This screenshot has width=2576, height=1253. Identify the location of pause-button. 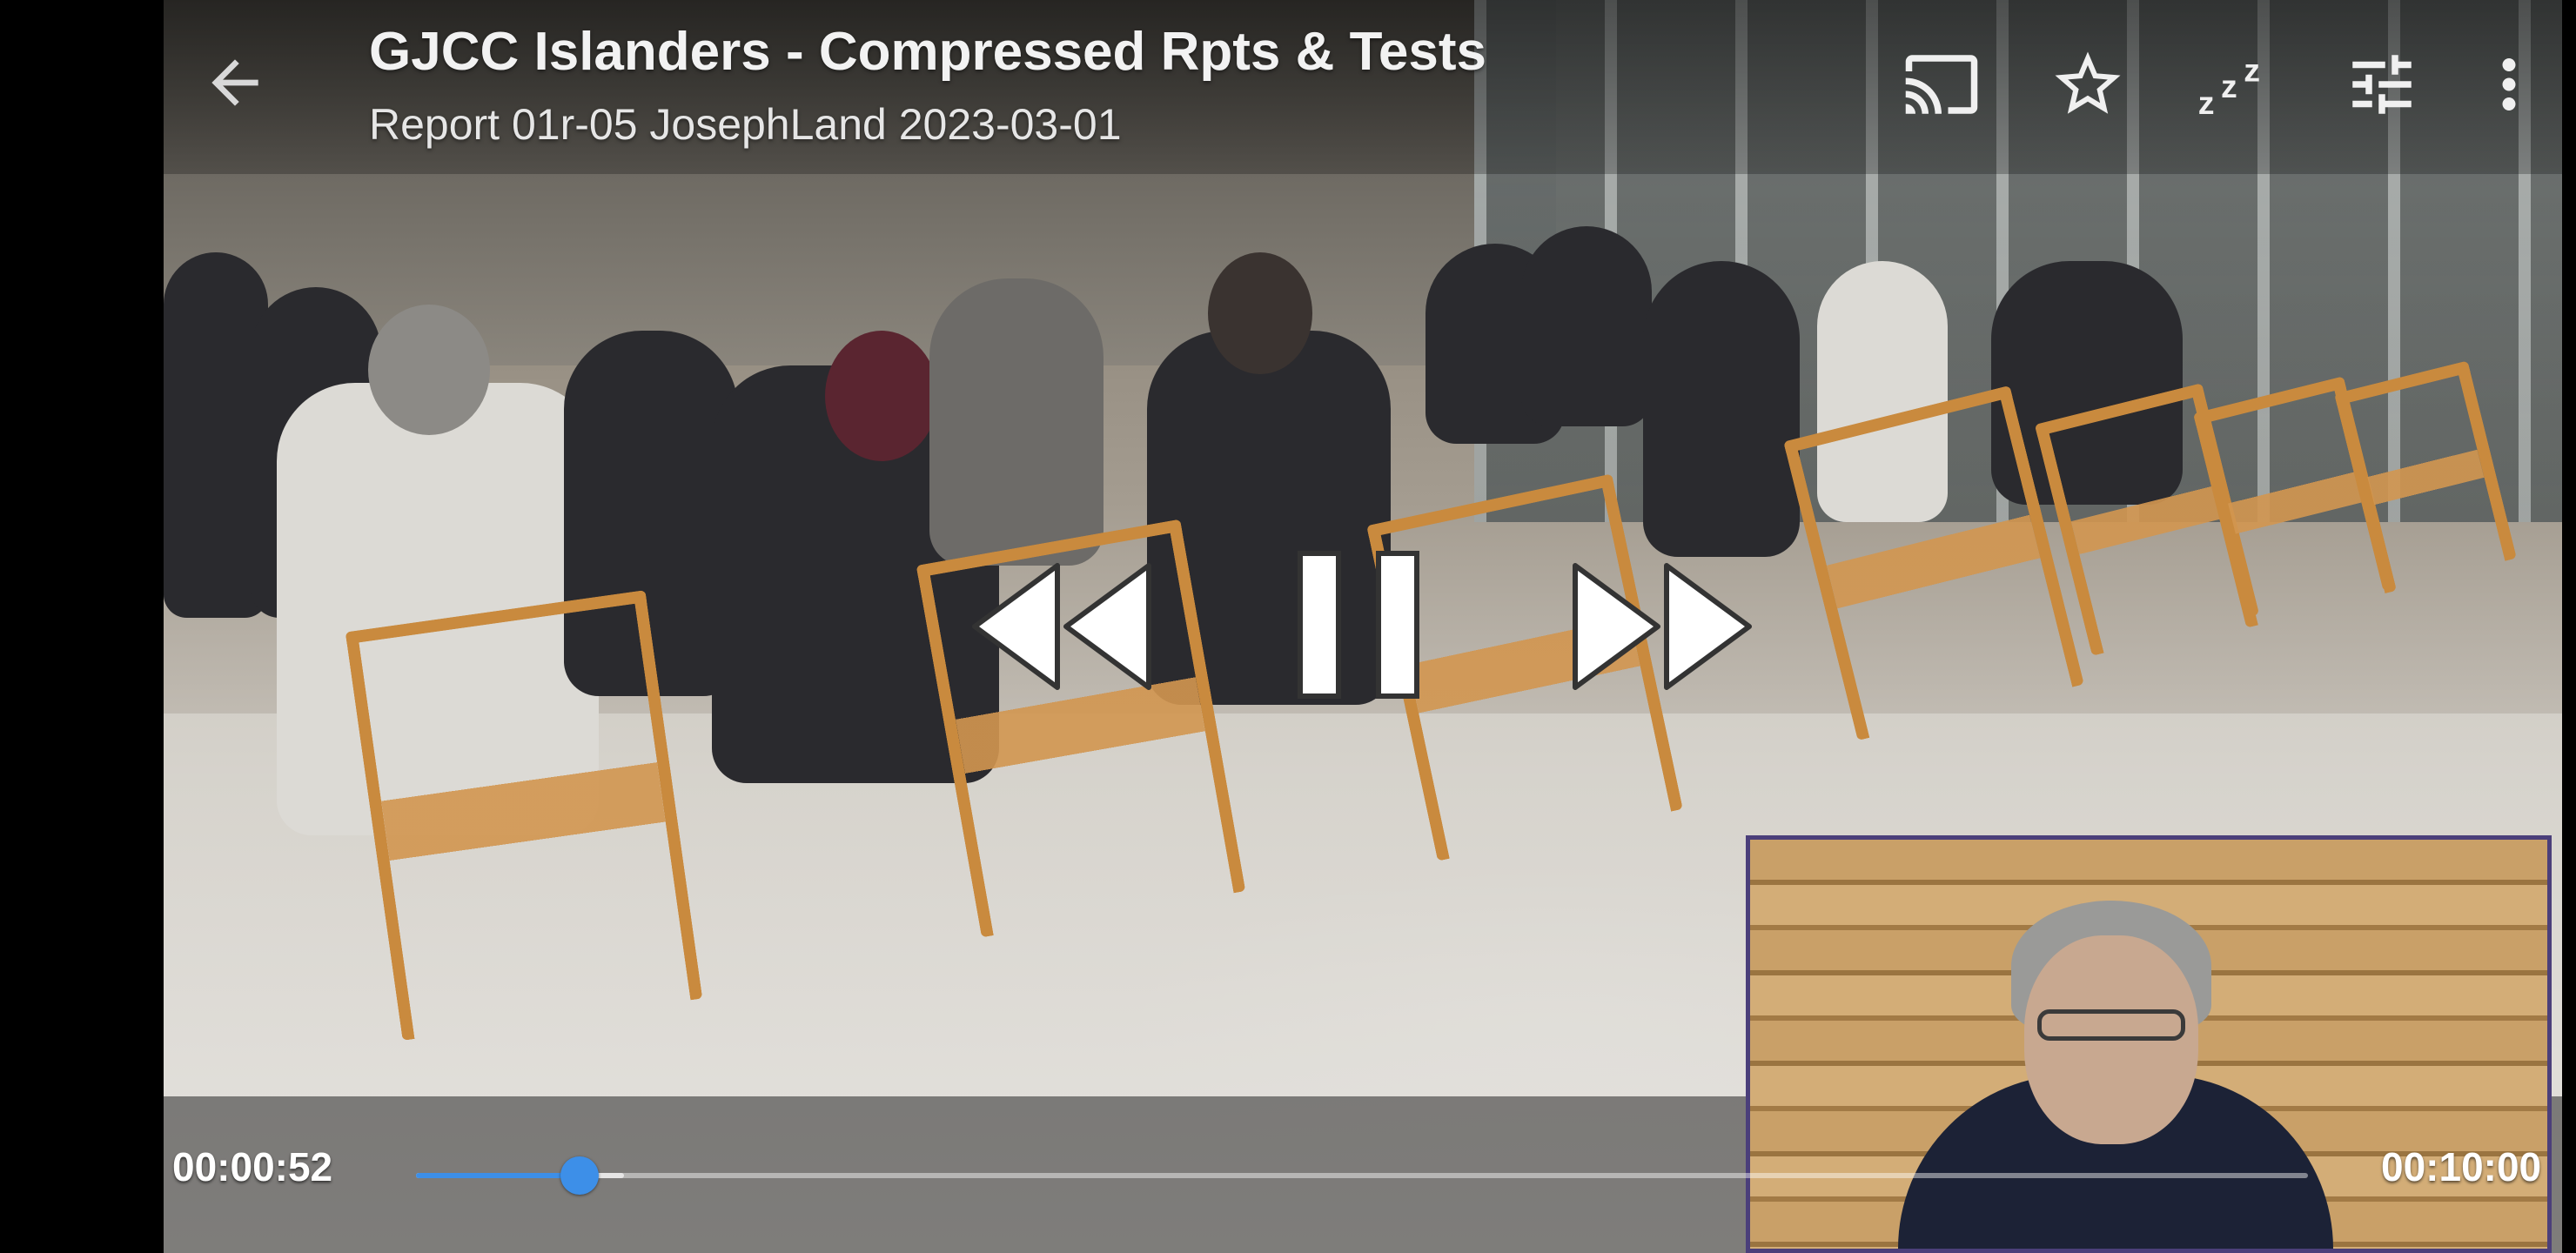
(1358, 624).